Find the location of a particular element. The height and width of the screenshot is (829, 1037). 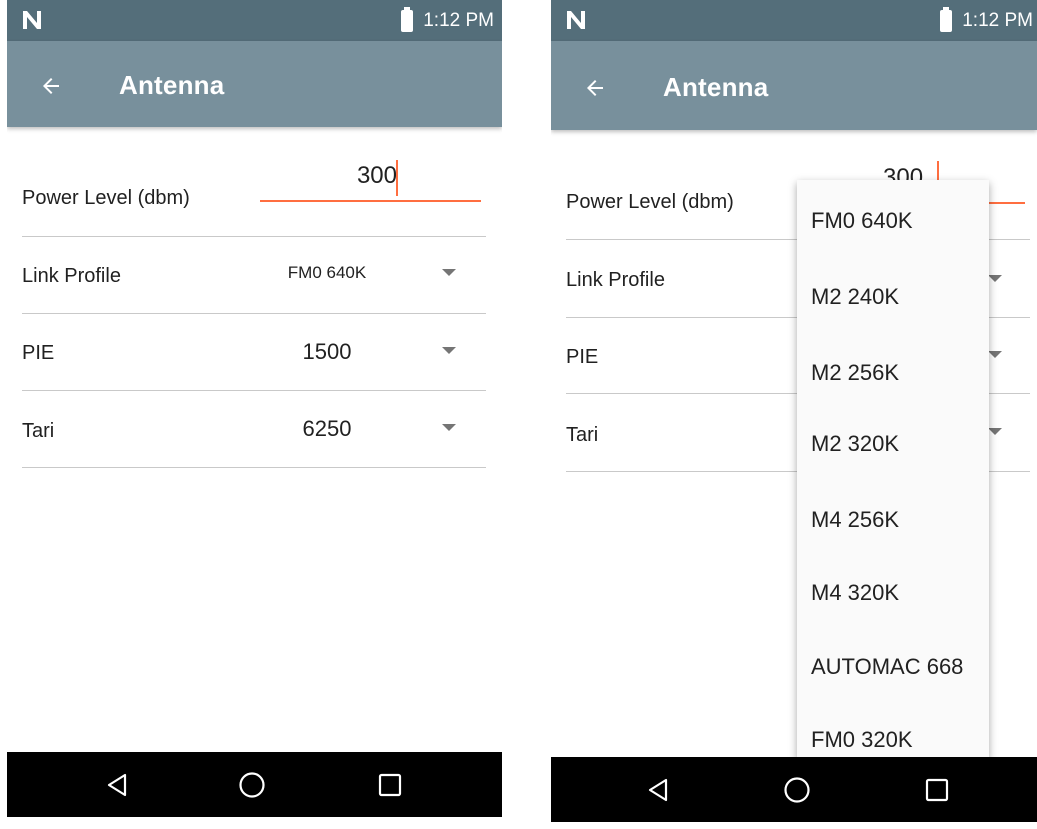

dropdown-option: FM0 640K is located at coordinates (862, 221).